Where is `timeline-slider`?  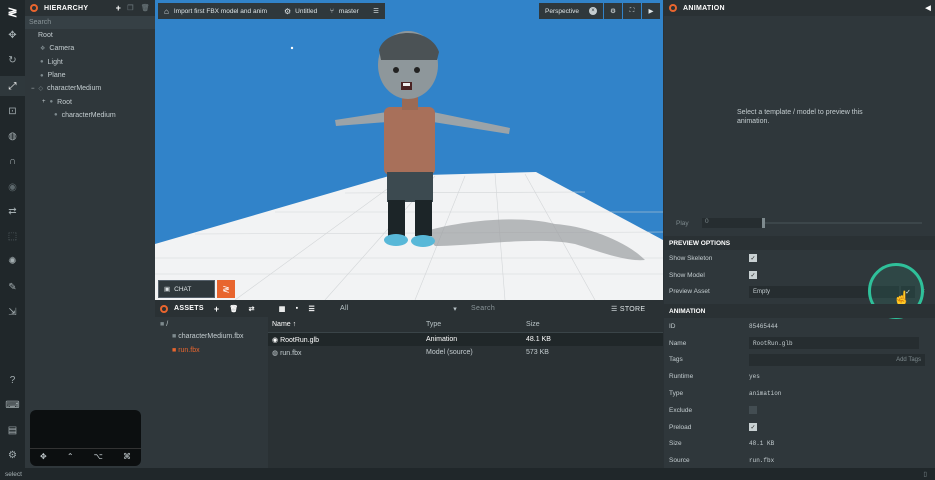 timeline-slider is located at coordinates (842, 223).